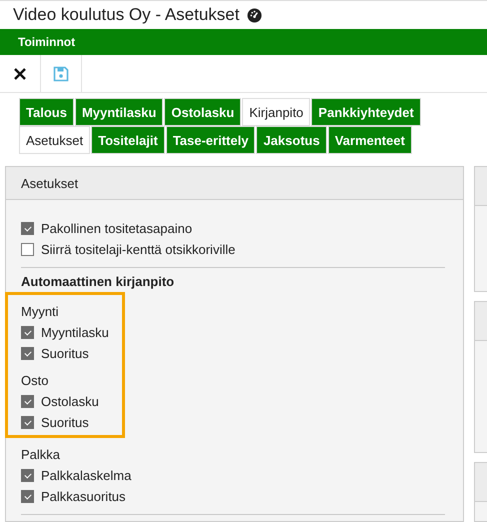 The height and width of the screenshot is (522, 487). Describe the element at coordinates (46, 112) in the screenshot. I see `tab: Talous` at that location.